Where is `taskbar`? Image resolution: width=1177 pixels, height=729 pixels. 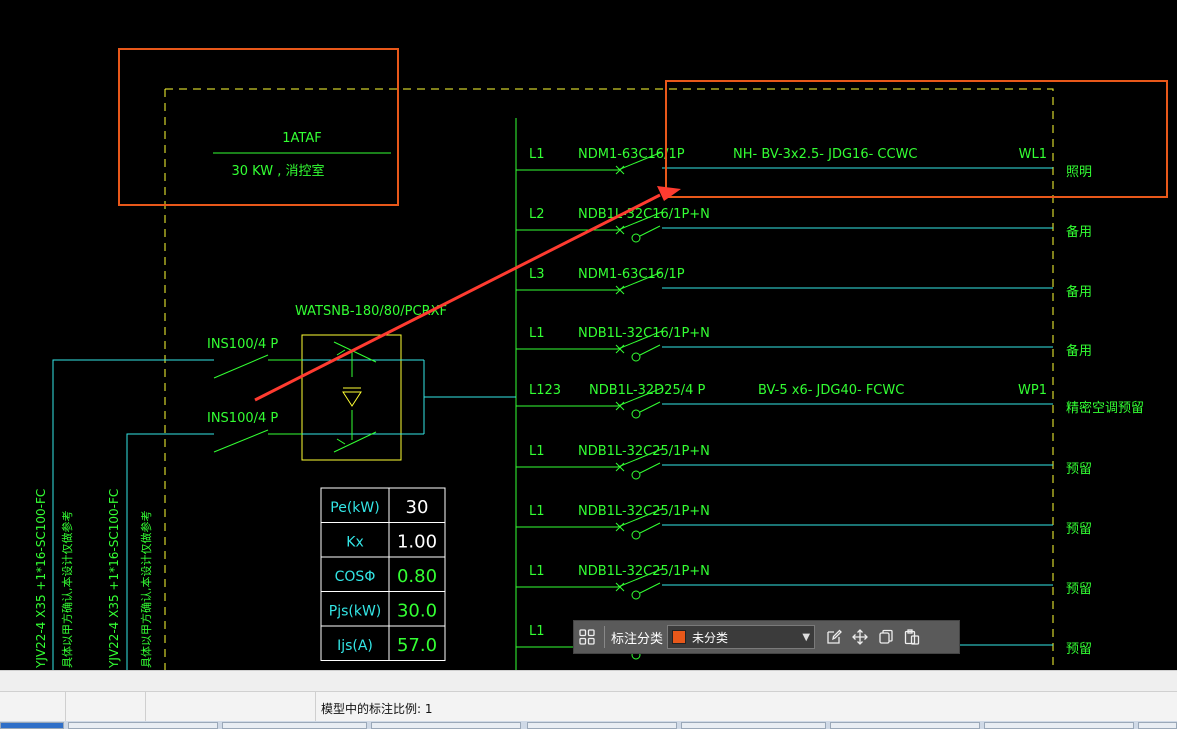 taskbar is located at coordinates (588, 725).